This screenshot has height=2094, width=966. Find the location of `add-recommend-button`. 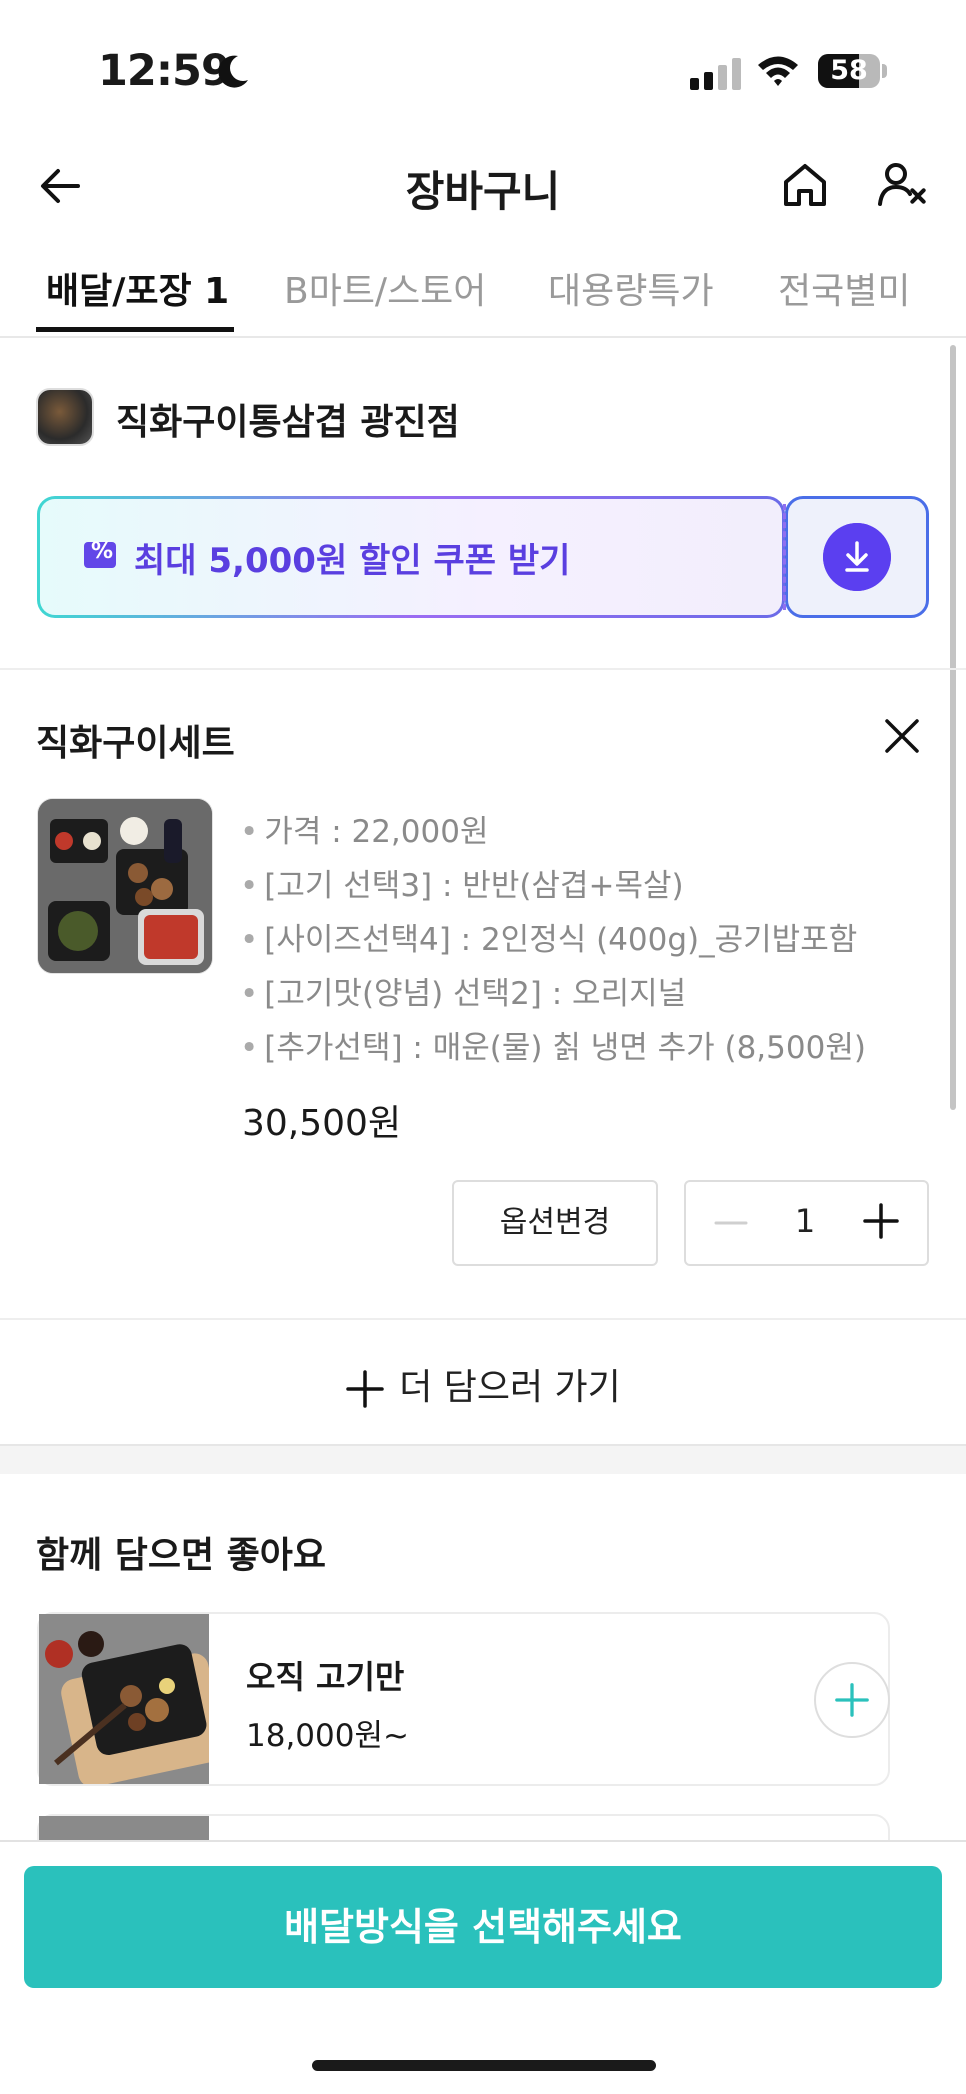

add-recommend-button is located at coordinates (852, 1700).